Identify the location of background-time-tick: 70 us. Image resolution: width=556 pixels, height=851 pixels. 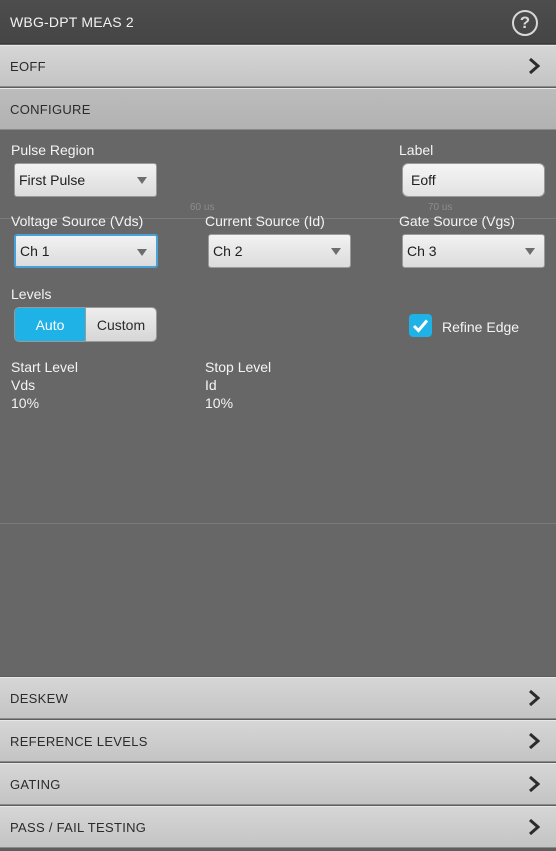
(440, 207).